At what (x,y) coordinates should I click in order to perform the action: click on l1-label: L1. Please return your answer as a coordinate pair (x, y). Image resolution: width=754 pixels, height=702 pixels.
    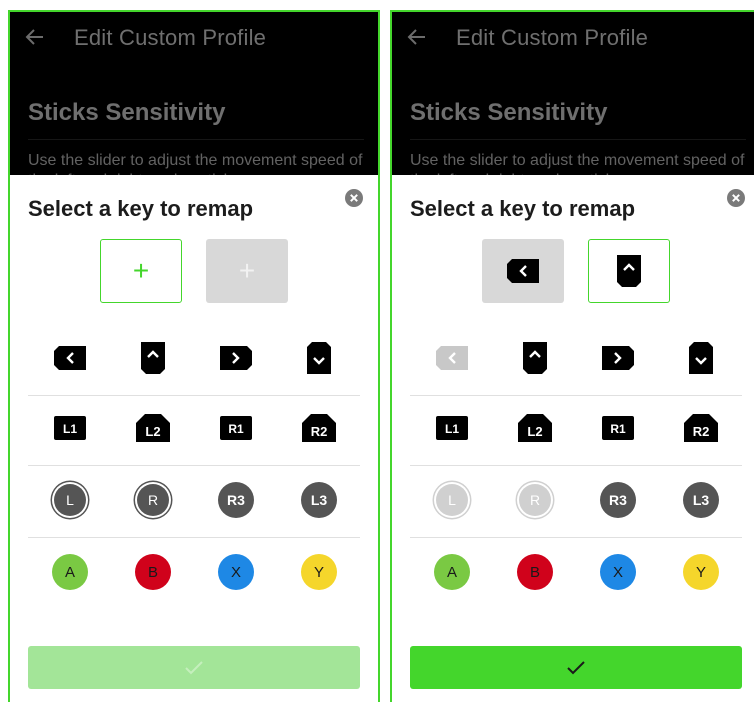
    Looking at the image, I should click on (452, 429).